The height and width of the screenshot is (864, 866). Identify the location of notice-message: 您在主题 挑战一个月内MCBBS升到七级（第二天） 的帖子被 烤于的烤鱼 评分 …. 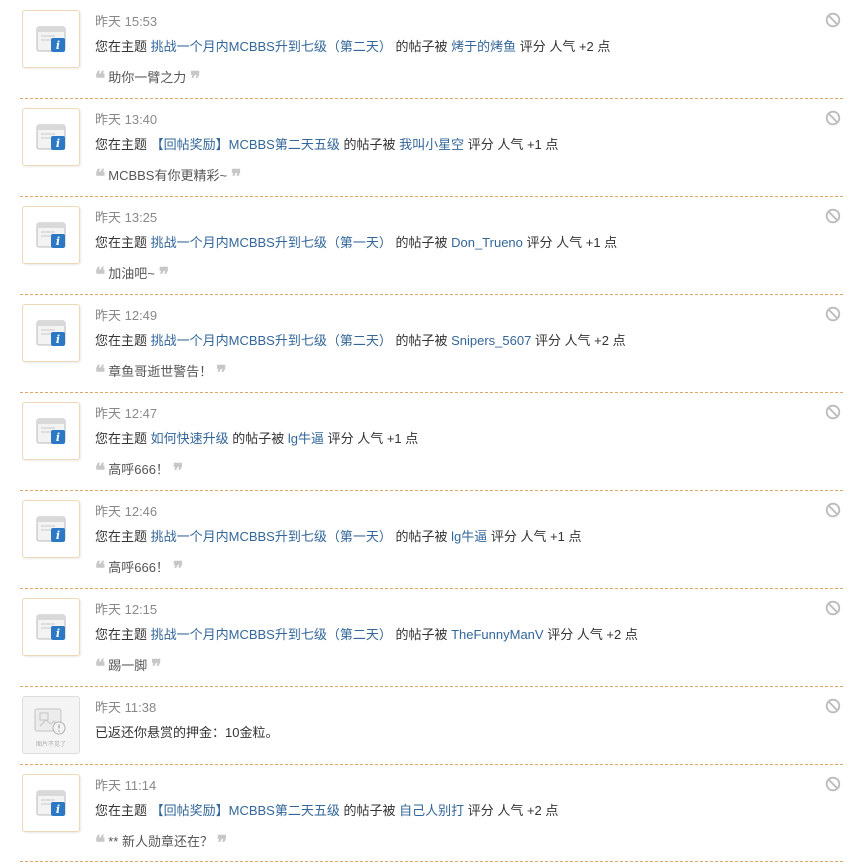
(353, 46).